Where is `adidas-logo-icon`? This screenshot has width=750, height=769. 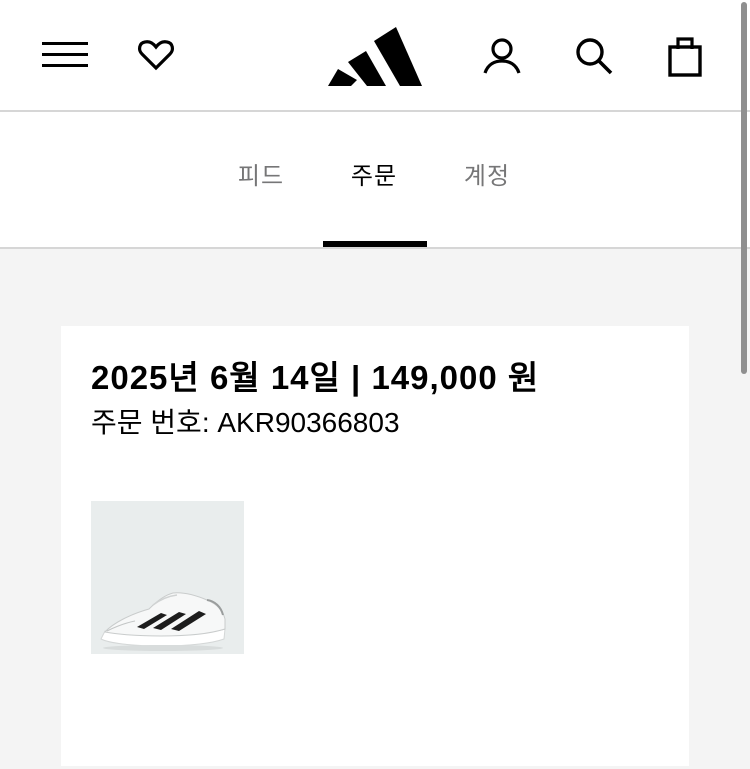 adidas-logo-icon is located at coordinates (375, 56).